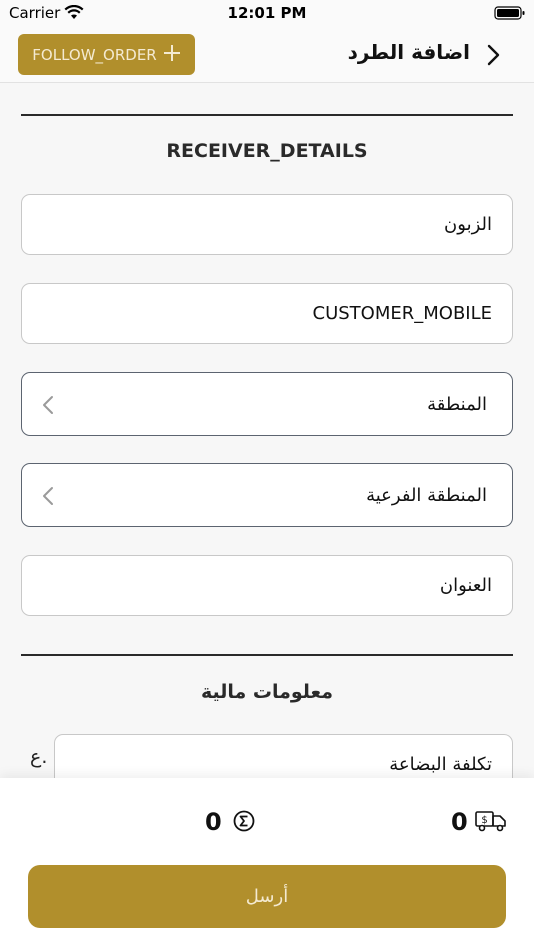 Image resolution: width=534 pixels, height=950 pixels. Describe the element at coordinates (426, 495) in the screenshot. I see `subregion-label: المنطقة الفرعية` at that location.